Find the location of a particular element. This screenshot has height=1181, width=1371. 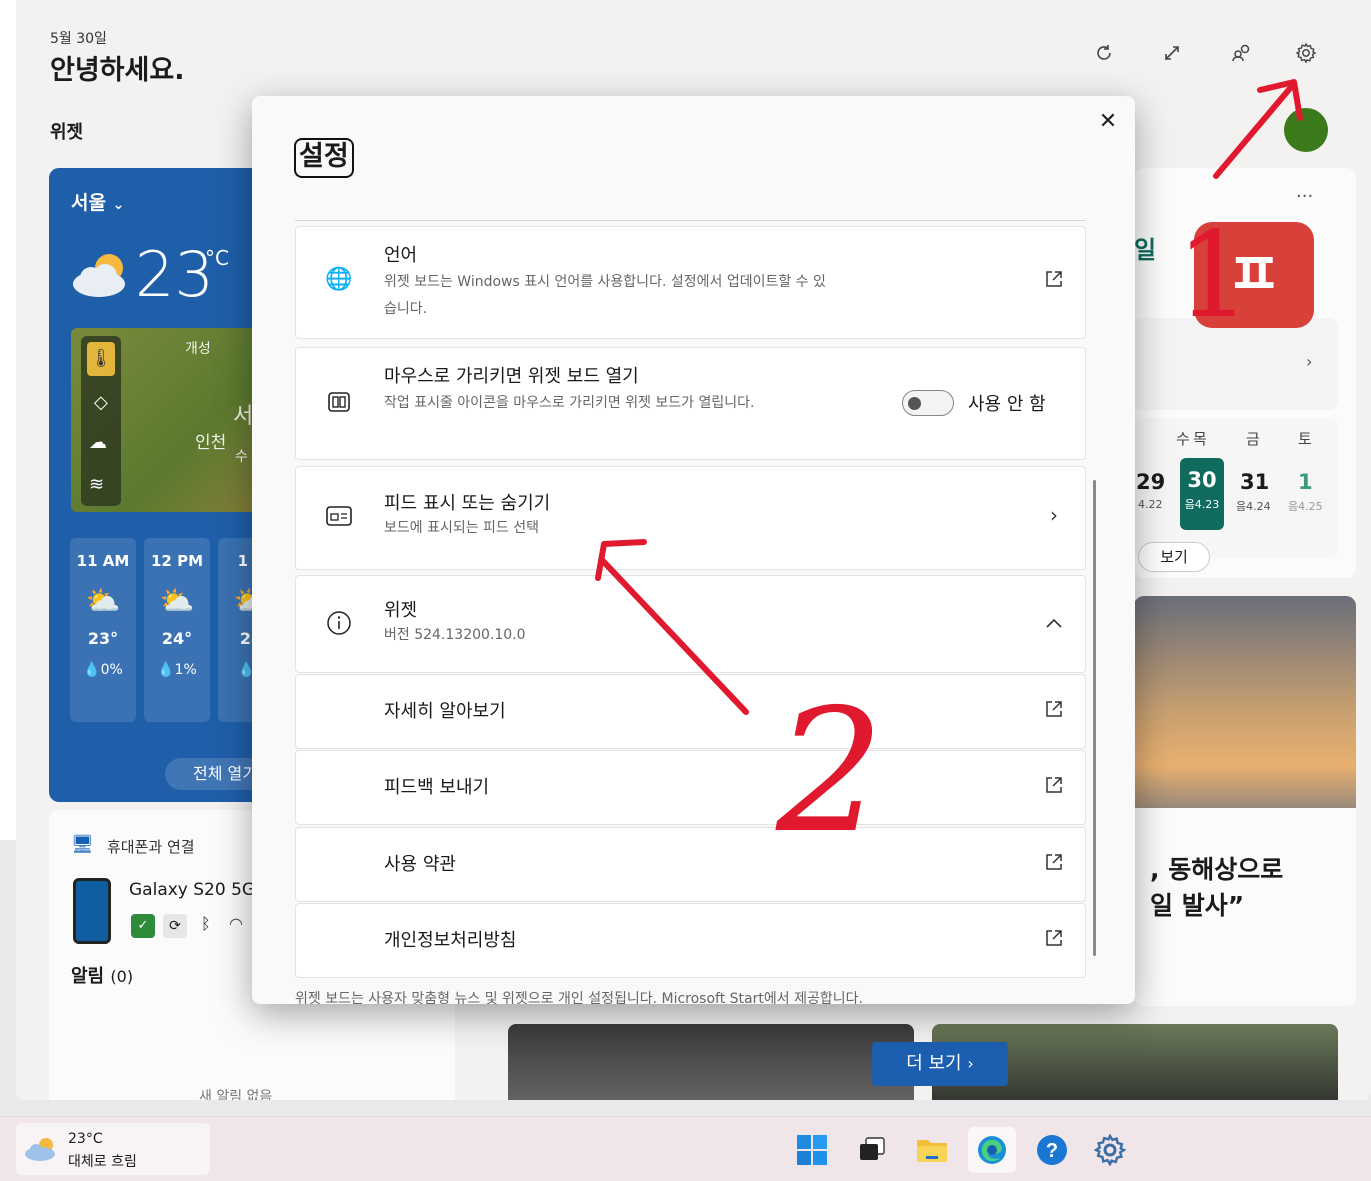

sync-icon: ⟳ is located at coordinates (175, 926).